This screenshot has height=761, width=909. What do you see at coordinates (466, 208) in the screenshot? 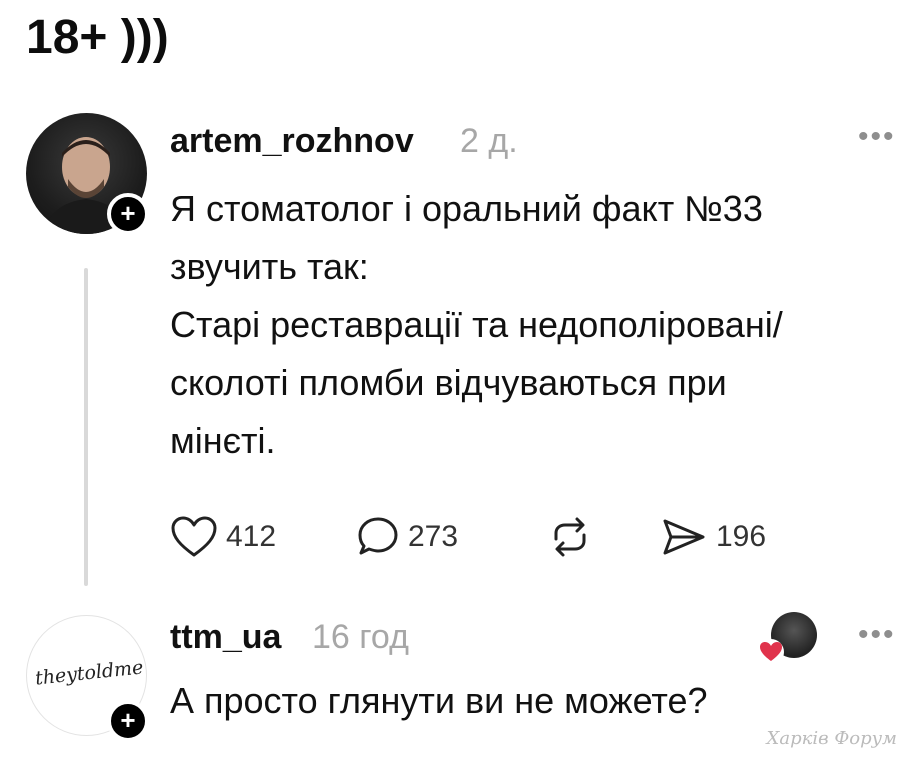
I see `post-line: Я стоматолог і оральний факт №33` at bounding box center [466, 208].